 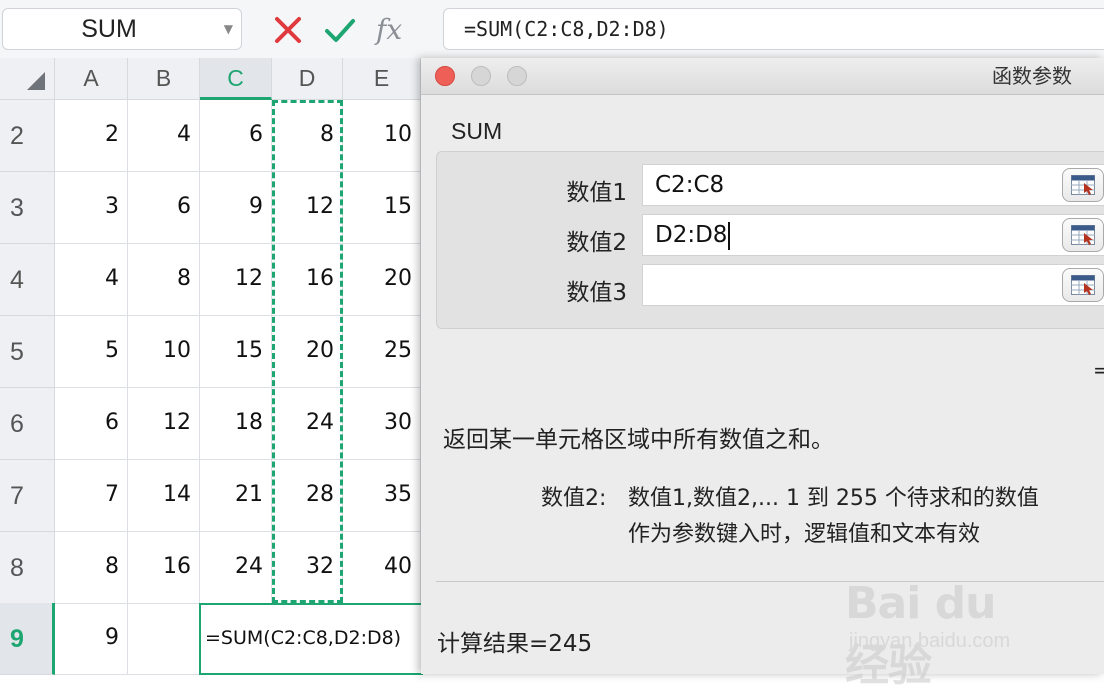 I want to click on arg3-input, so click(x=873, y=285).